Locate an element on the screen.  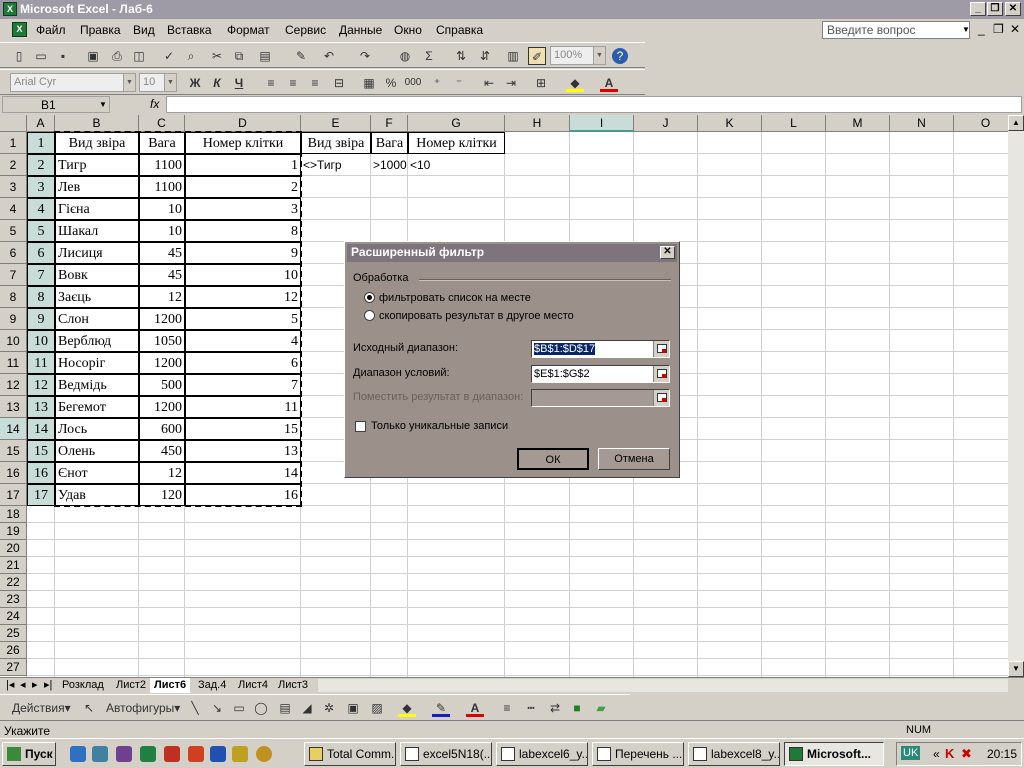
cell-d8: 12 is located at coordinates (243, 297).